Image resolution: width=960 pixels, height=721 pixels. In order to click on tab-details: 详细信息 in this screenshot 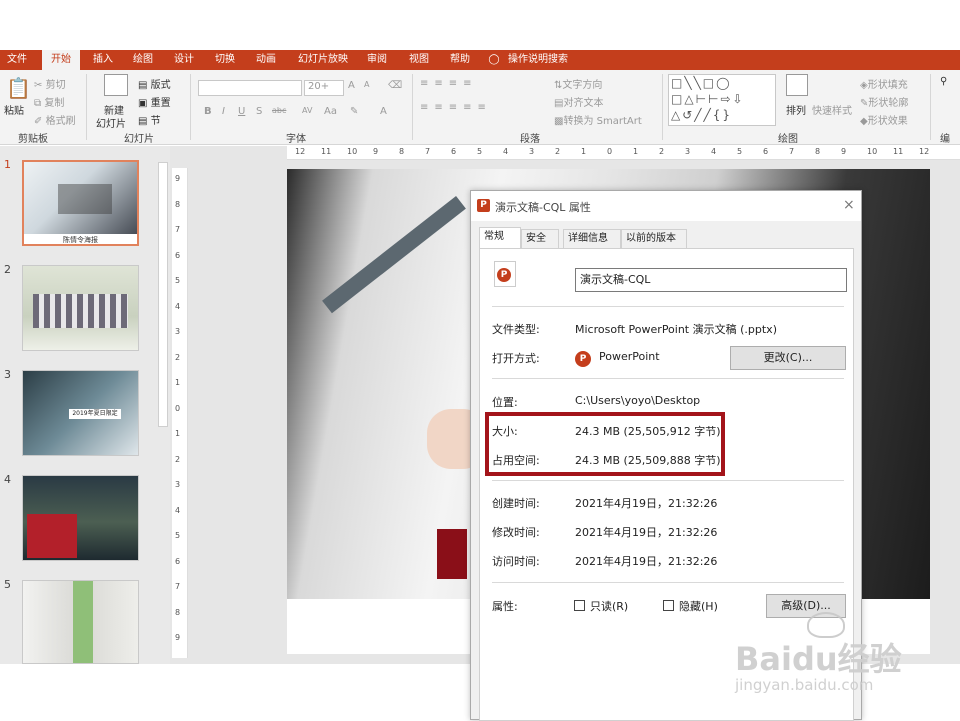, I will do `click(592, 238)`.